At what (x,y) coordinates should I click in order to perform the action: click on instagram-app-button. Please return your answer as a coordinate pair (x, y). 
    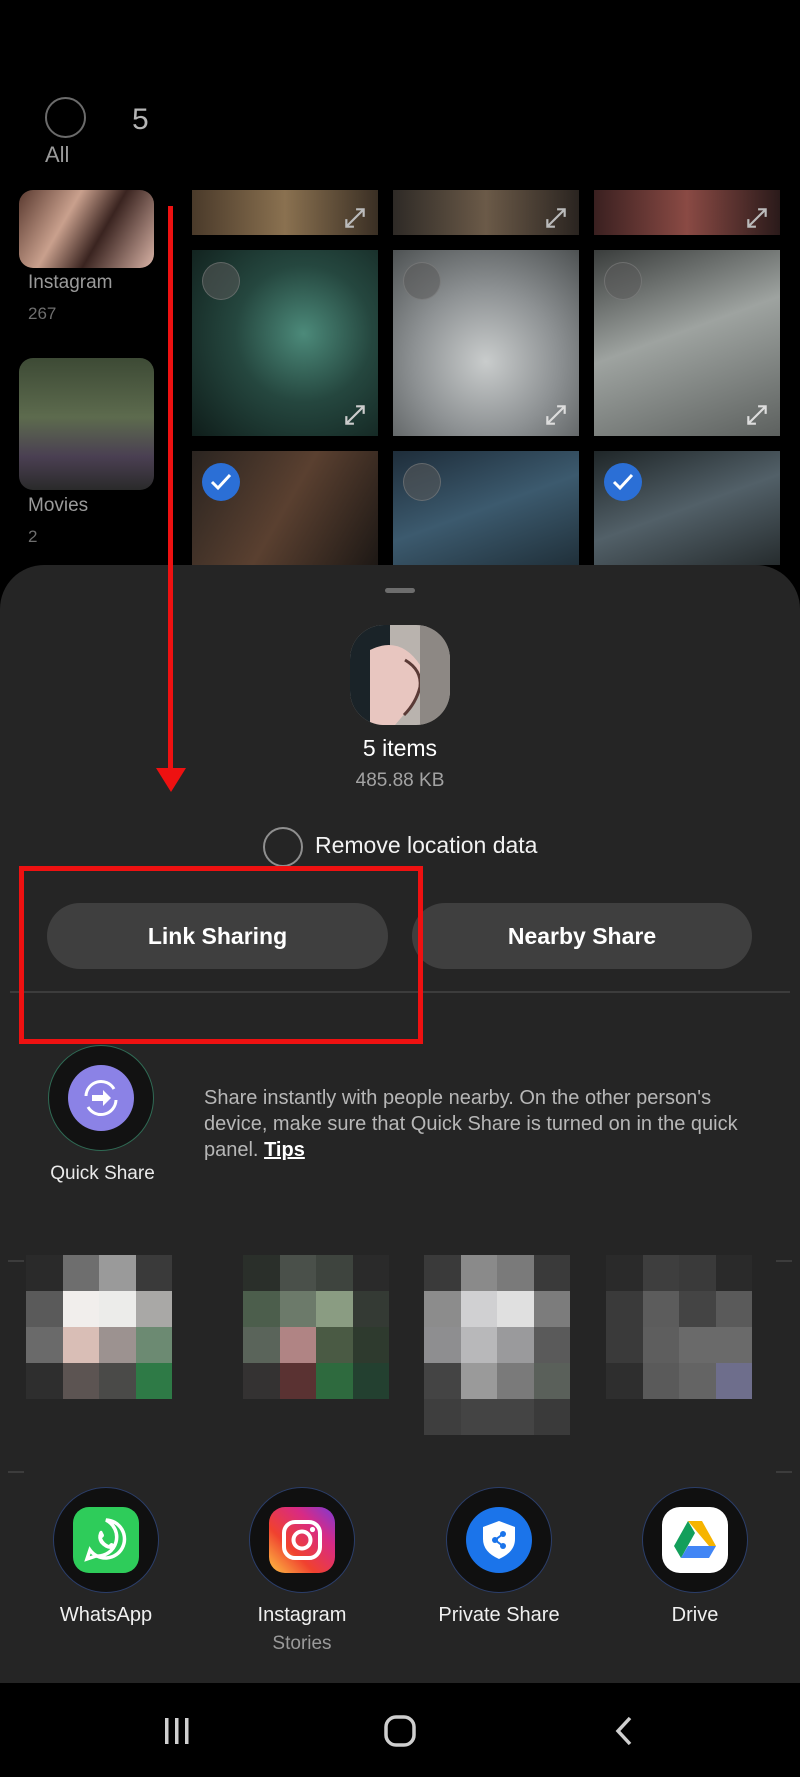
    Looking at the image, I should click on (302, 1540).